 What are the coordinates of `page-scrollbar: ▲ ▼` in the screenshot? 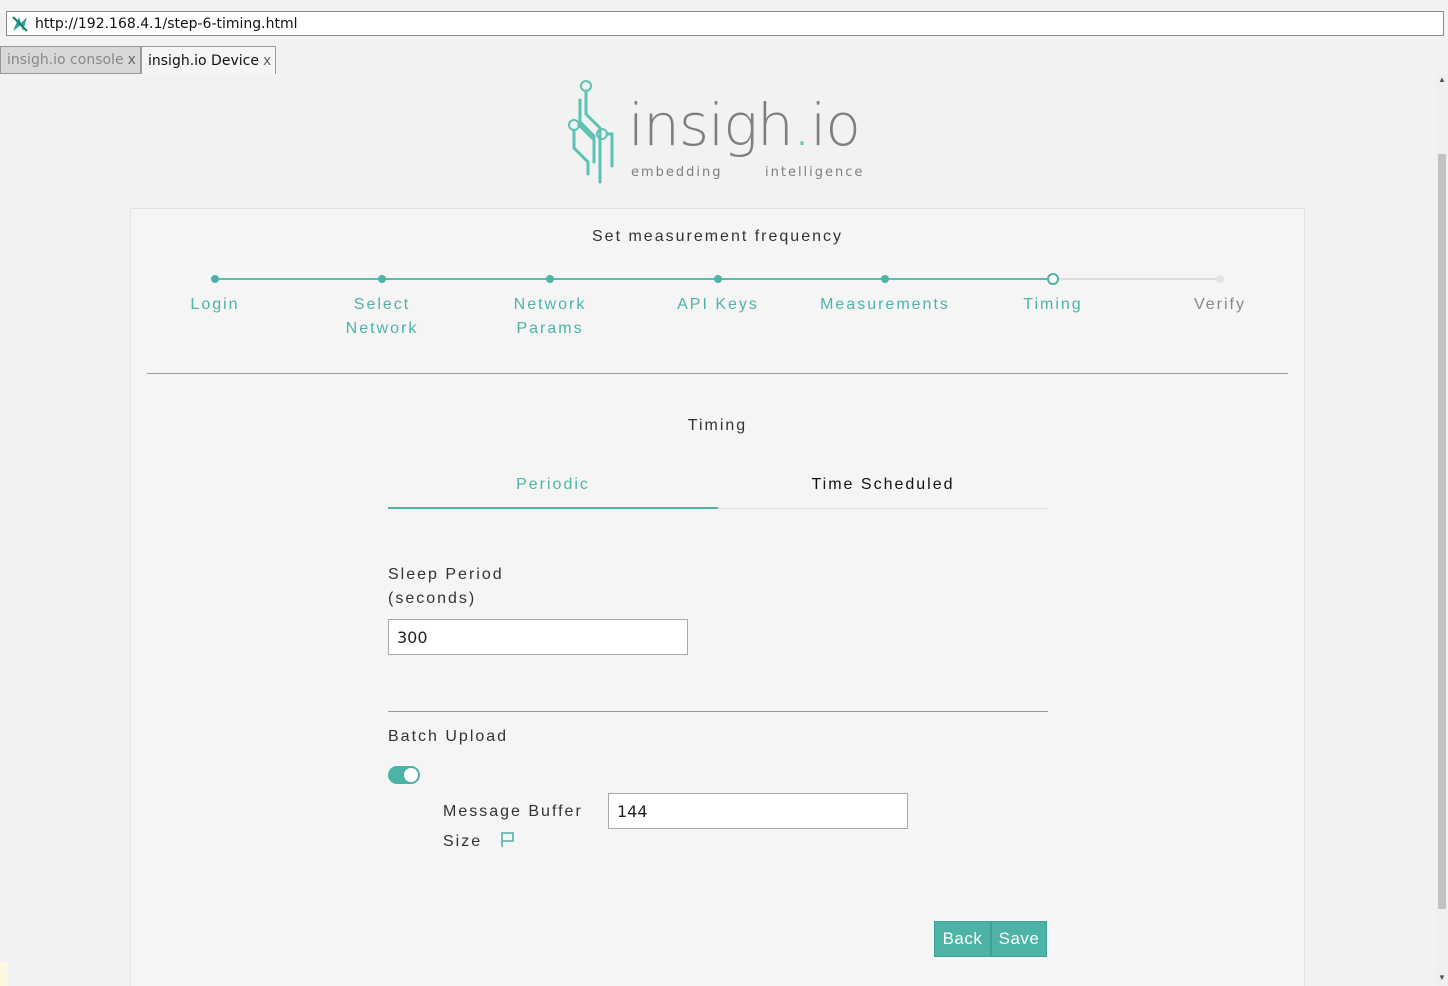 It's located at (1442, 530).